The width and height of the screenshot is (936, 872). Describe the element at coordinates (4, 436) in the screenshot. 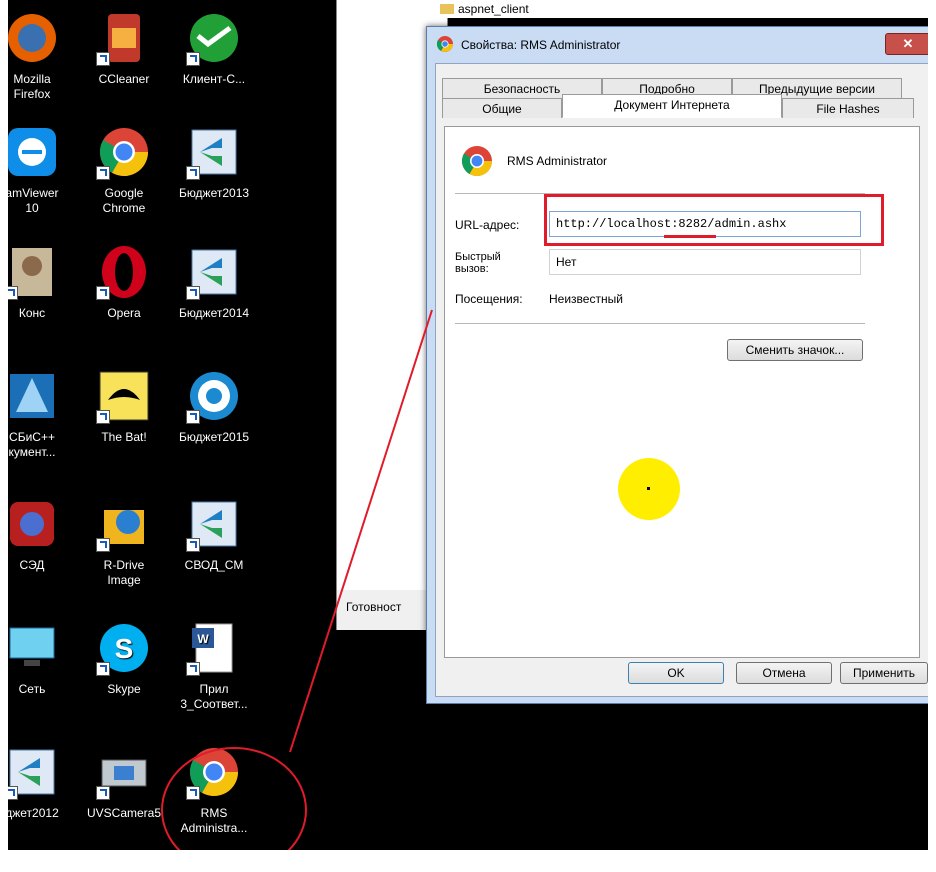

I see `left-margin` at that location.